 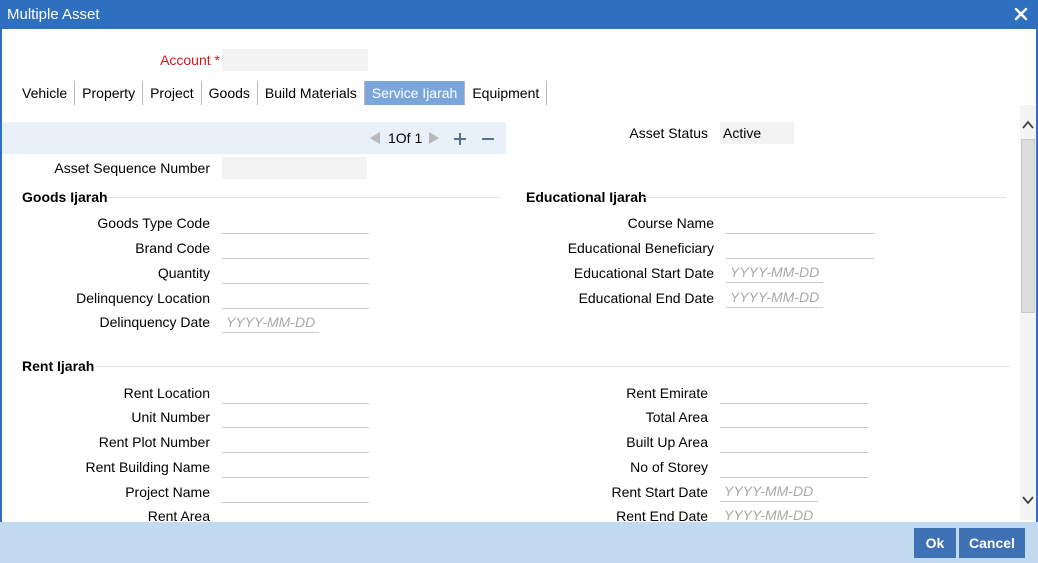 What do you see at coordinates (295, 467) in the screenshot?
I see `rent-building-name-input` at bounding box center [295, 467].